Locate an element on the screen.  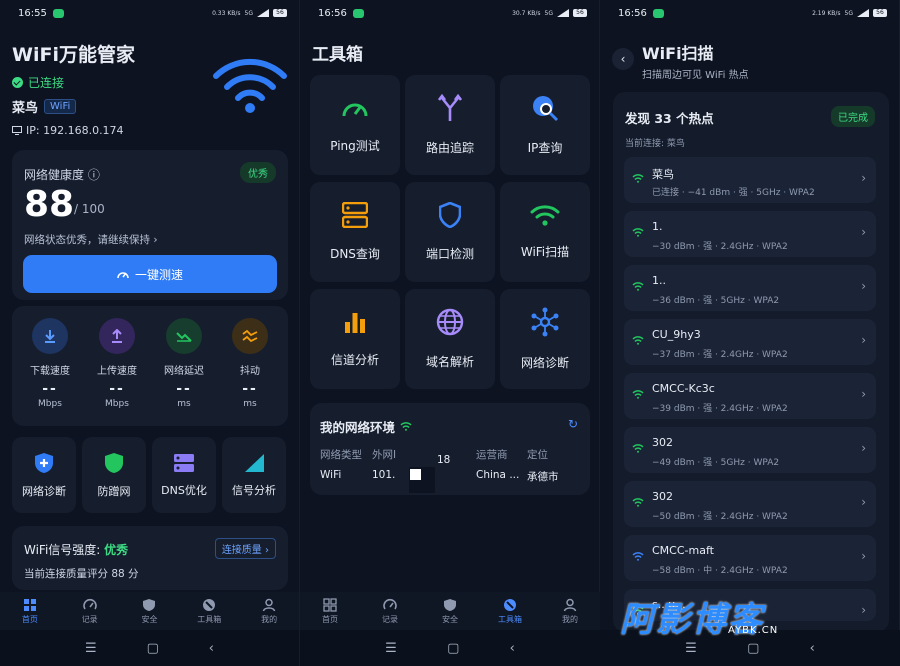
status-speed: 30.7 KB/s is located at coordinates (526, 13).